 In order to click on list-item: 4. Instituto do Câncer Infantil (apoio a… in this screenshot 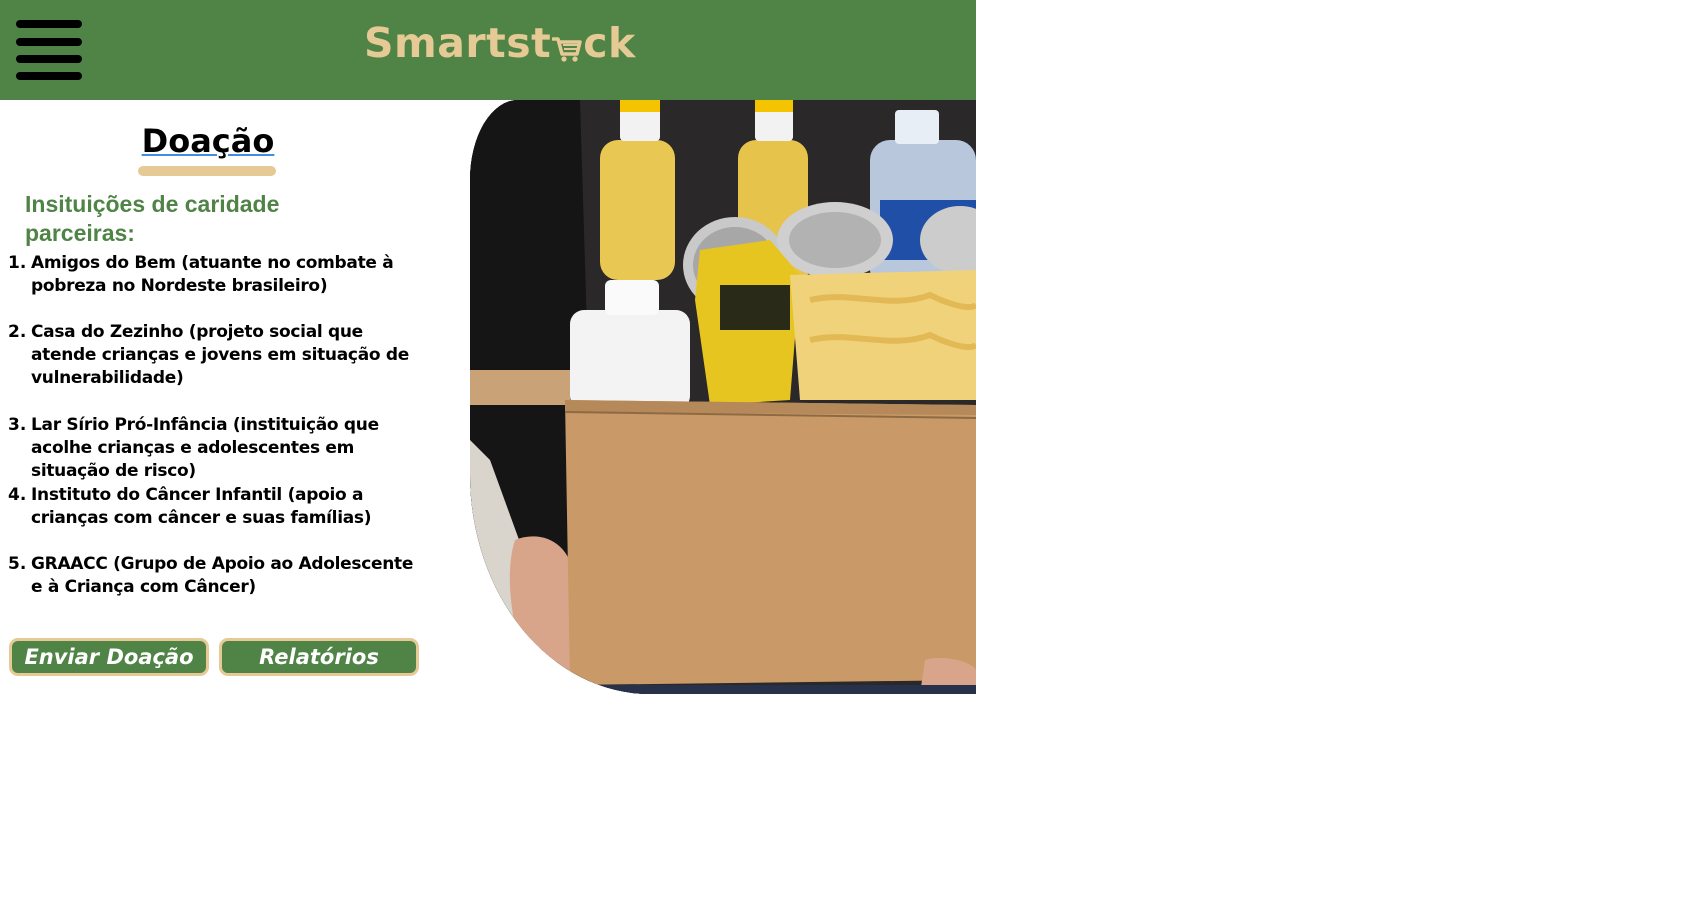, I will do `click(218, 507)`.